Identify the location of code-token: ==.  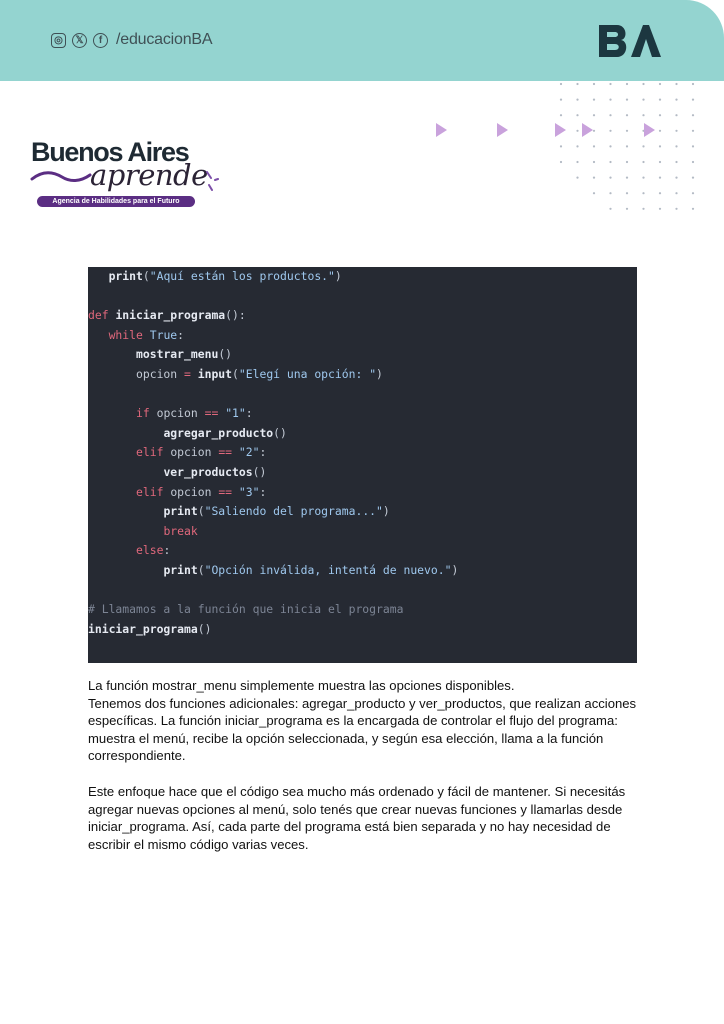
(225, 452).